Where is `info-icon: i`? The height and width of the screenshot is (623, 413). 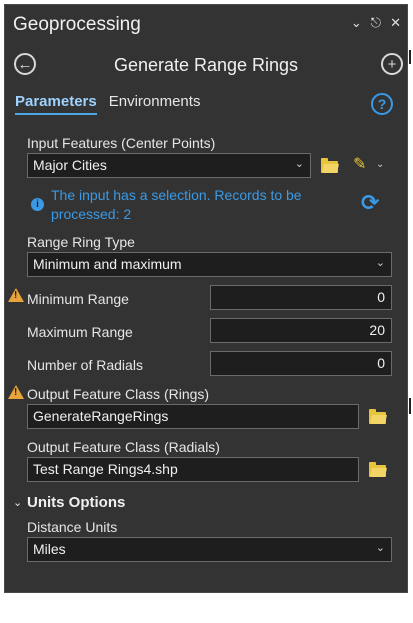 info-icon: i is located at coordinates (37, 204).